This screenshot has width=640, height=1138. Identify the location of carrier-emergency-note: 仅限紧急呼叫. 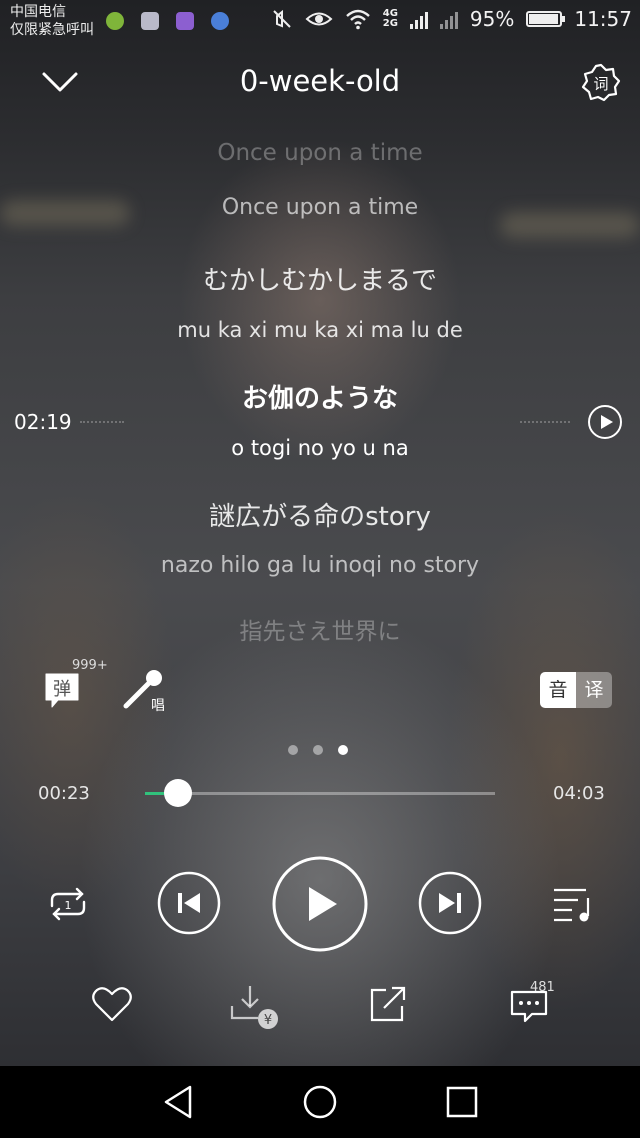
(52, 30).